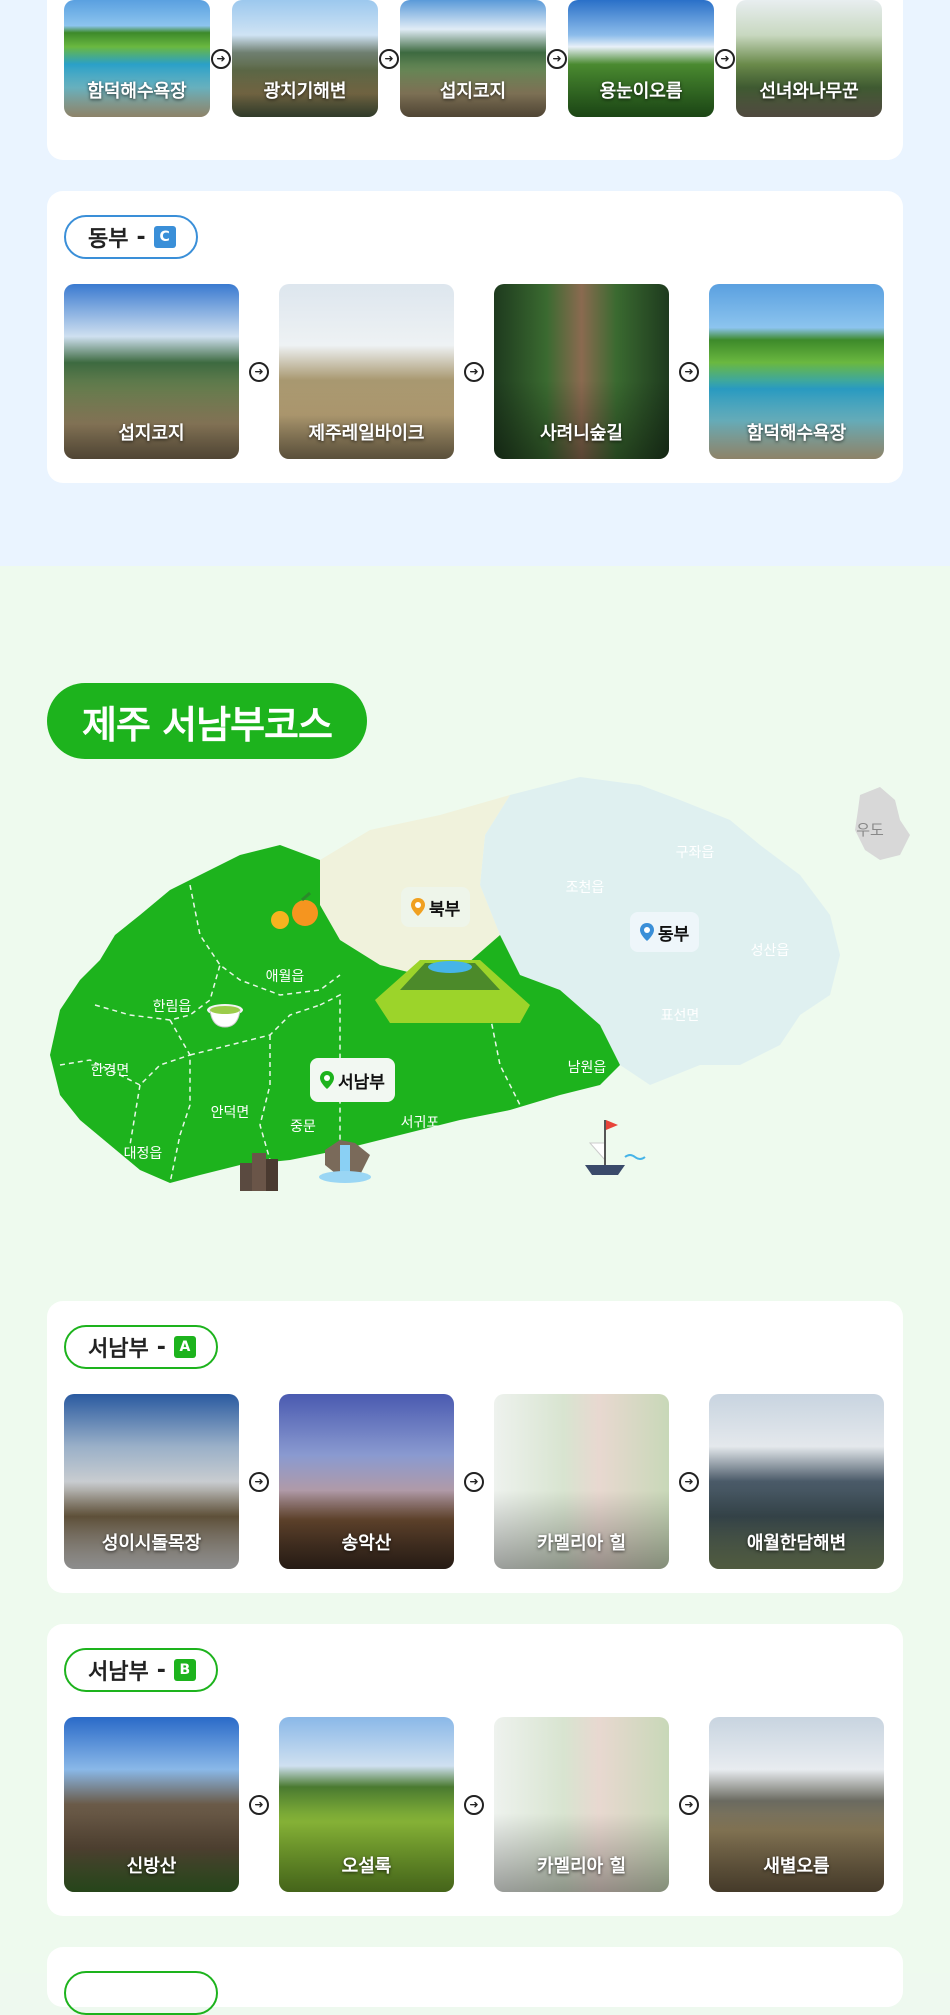  What do you see at coordinates (641, 91) in the screenshot?
I see `place-label: 용눈이오름` at bounding box center [641, 91].